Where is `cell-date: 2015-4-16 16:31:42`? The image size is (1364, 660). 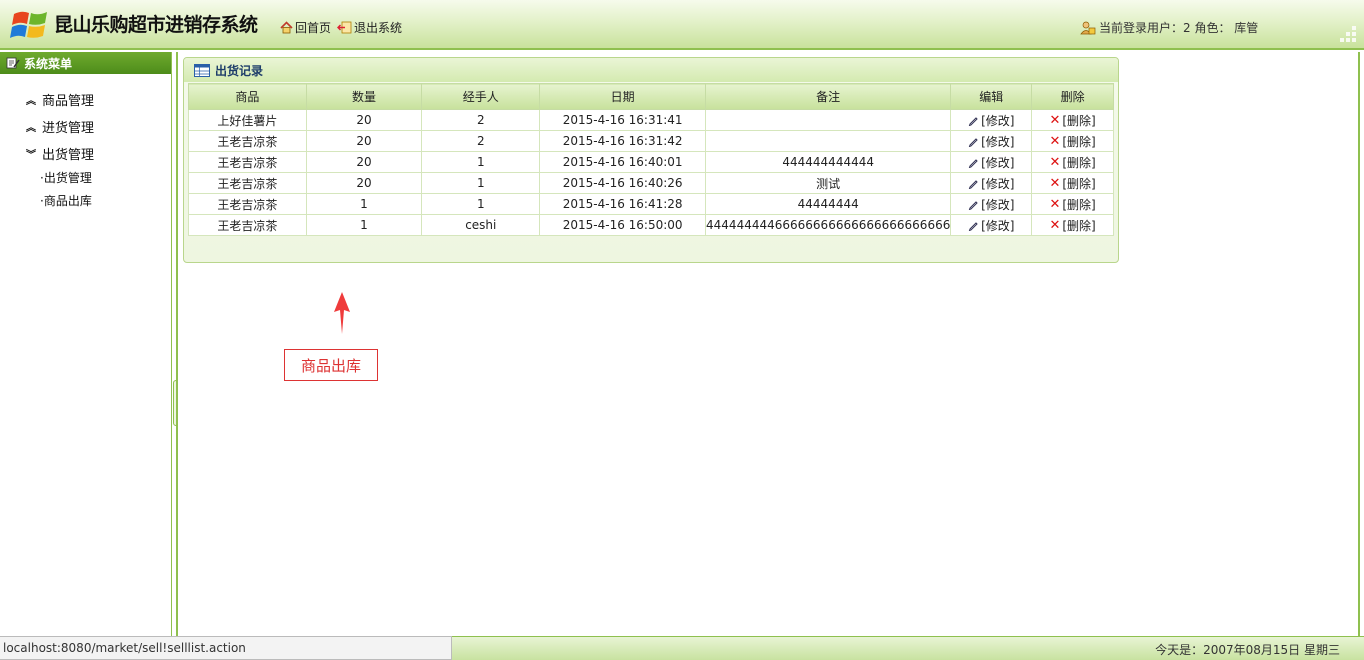
cell-date: 2015-4-16 16:31:42 is located at coordinates (623, 141).